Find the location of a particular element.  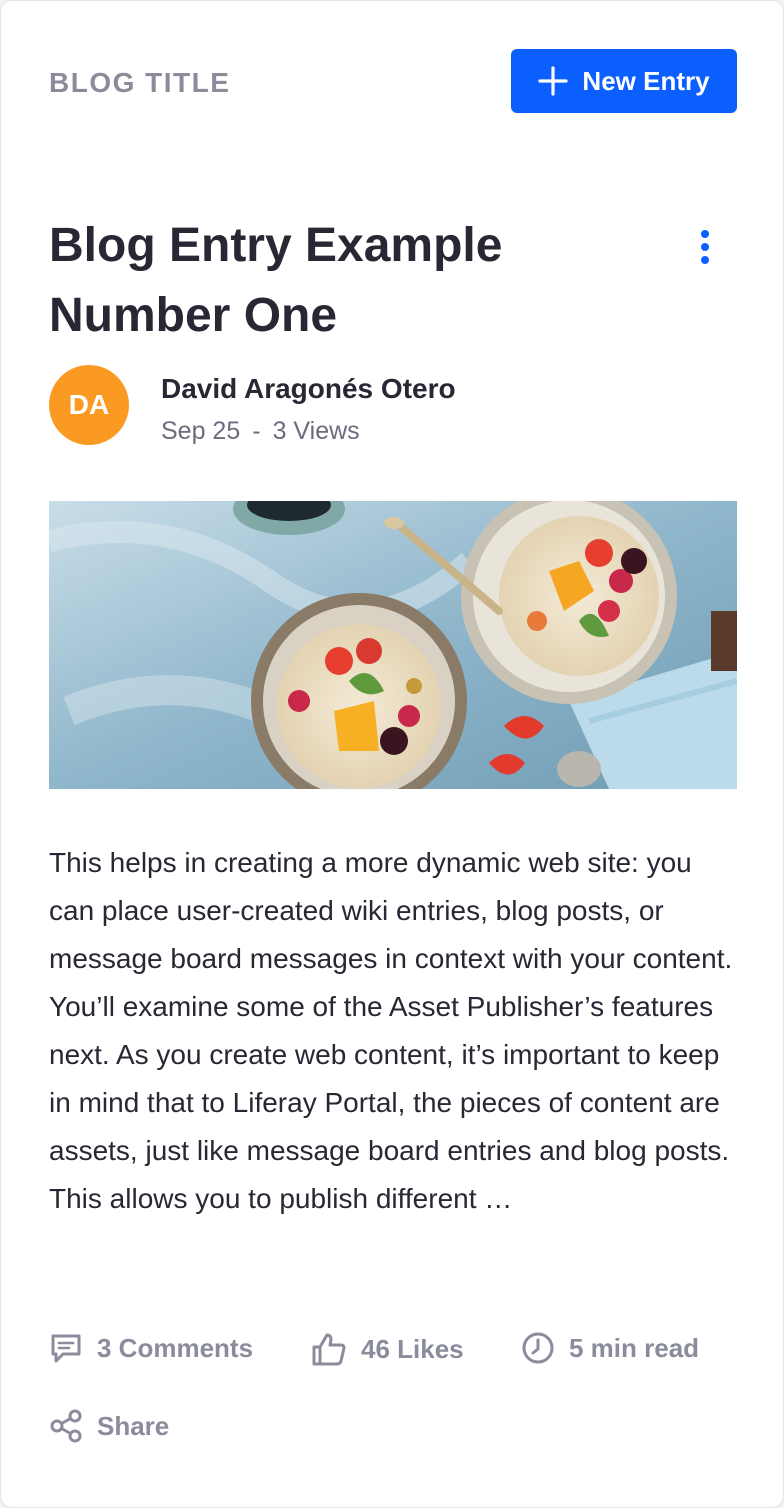

entry-title: Blog Entry Example Number One is located at coordinates (349, 281).